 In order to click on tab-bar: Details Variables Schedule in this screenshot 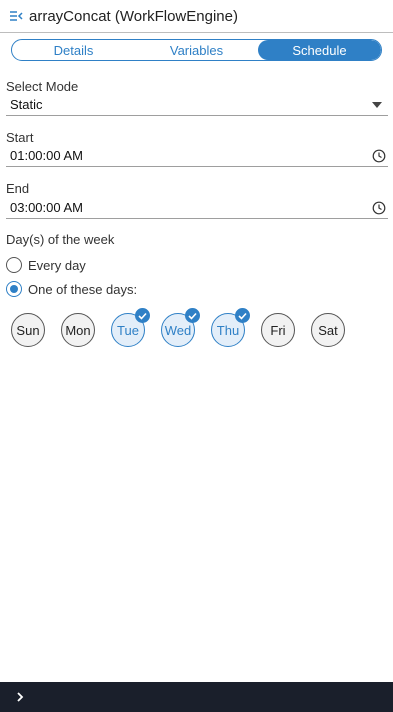, I will do `click(196, 50)`.